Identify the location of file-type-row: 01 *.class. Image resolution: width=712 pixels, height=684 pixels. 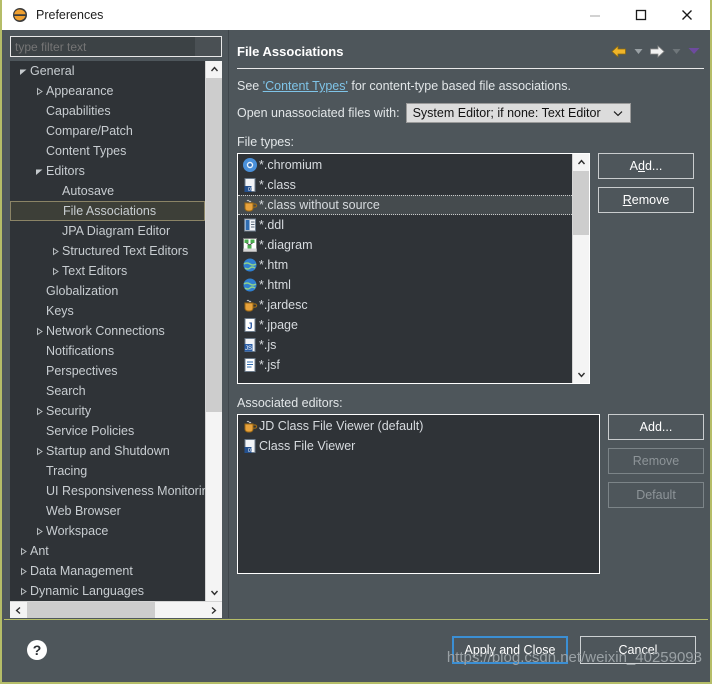
(405, 185).